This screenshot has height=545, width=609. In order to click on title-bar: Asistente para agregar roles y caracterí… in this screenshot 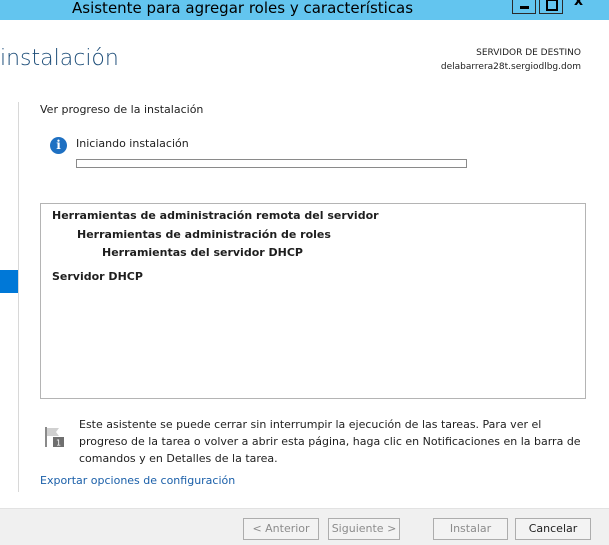, I will do `click(304, 10)`.